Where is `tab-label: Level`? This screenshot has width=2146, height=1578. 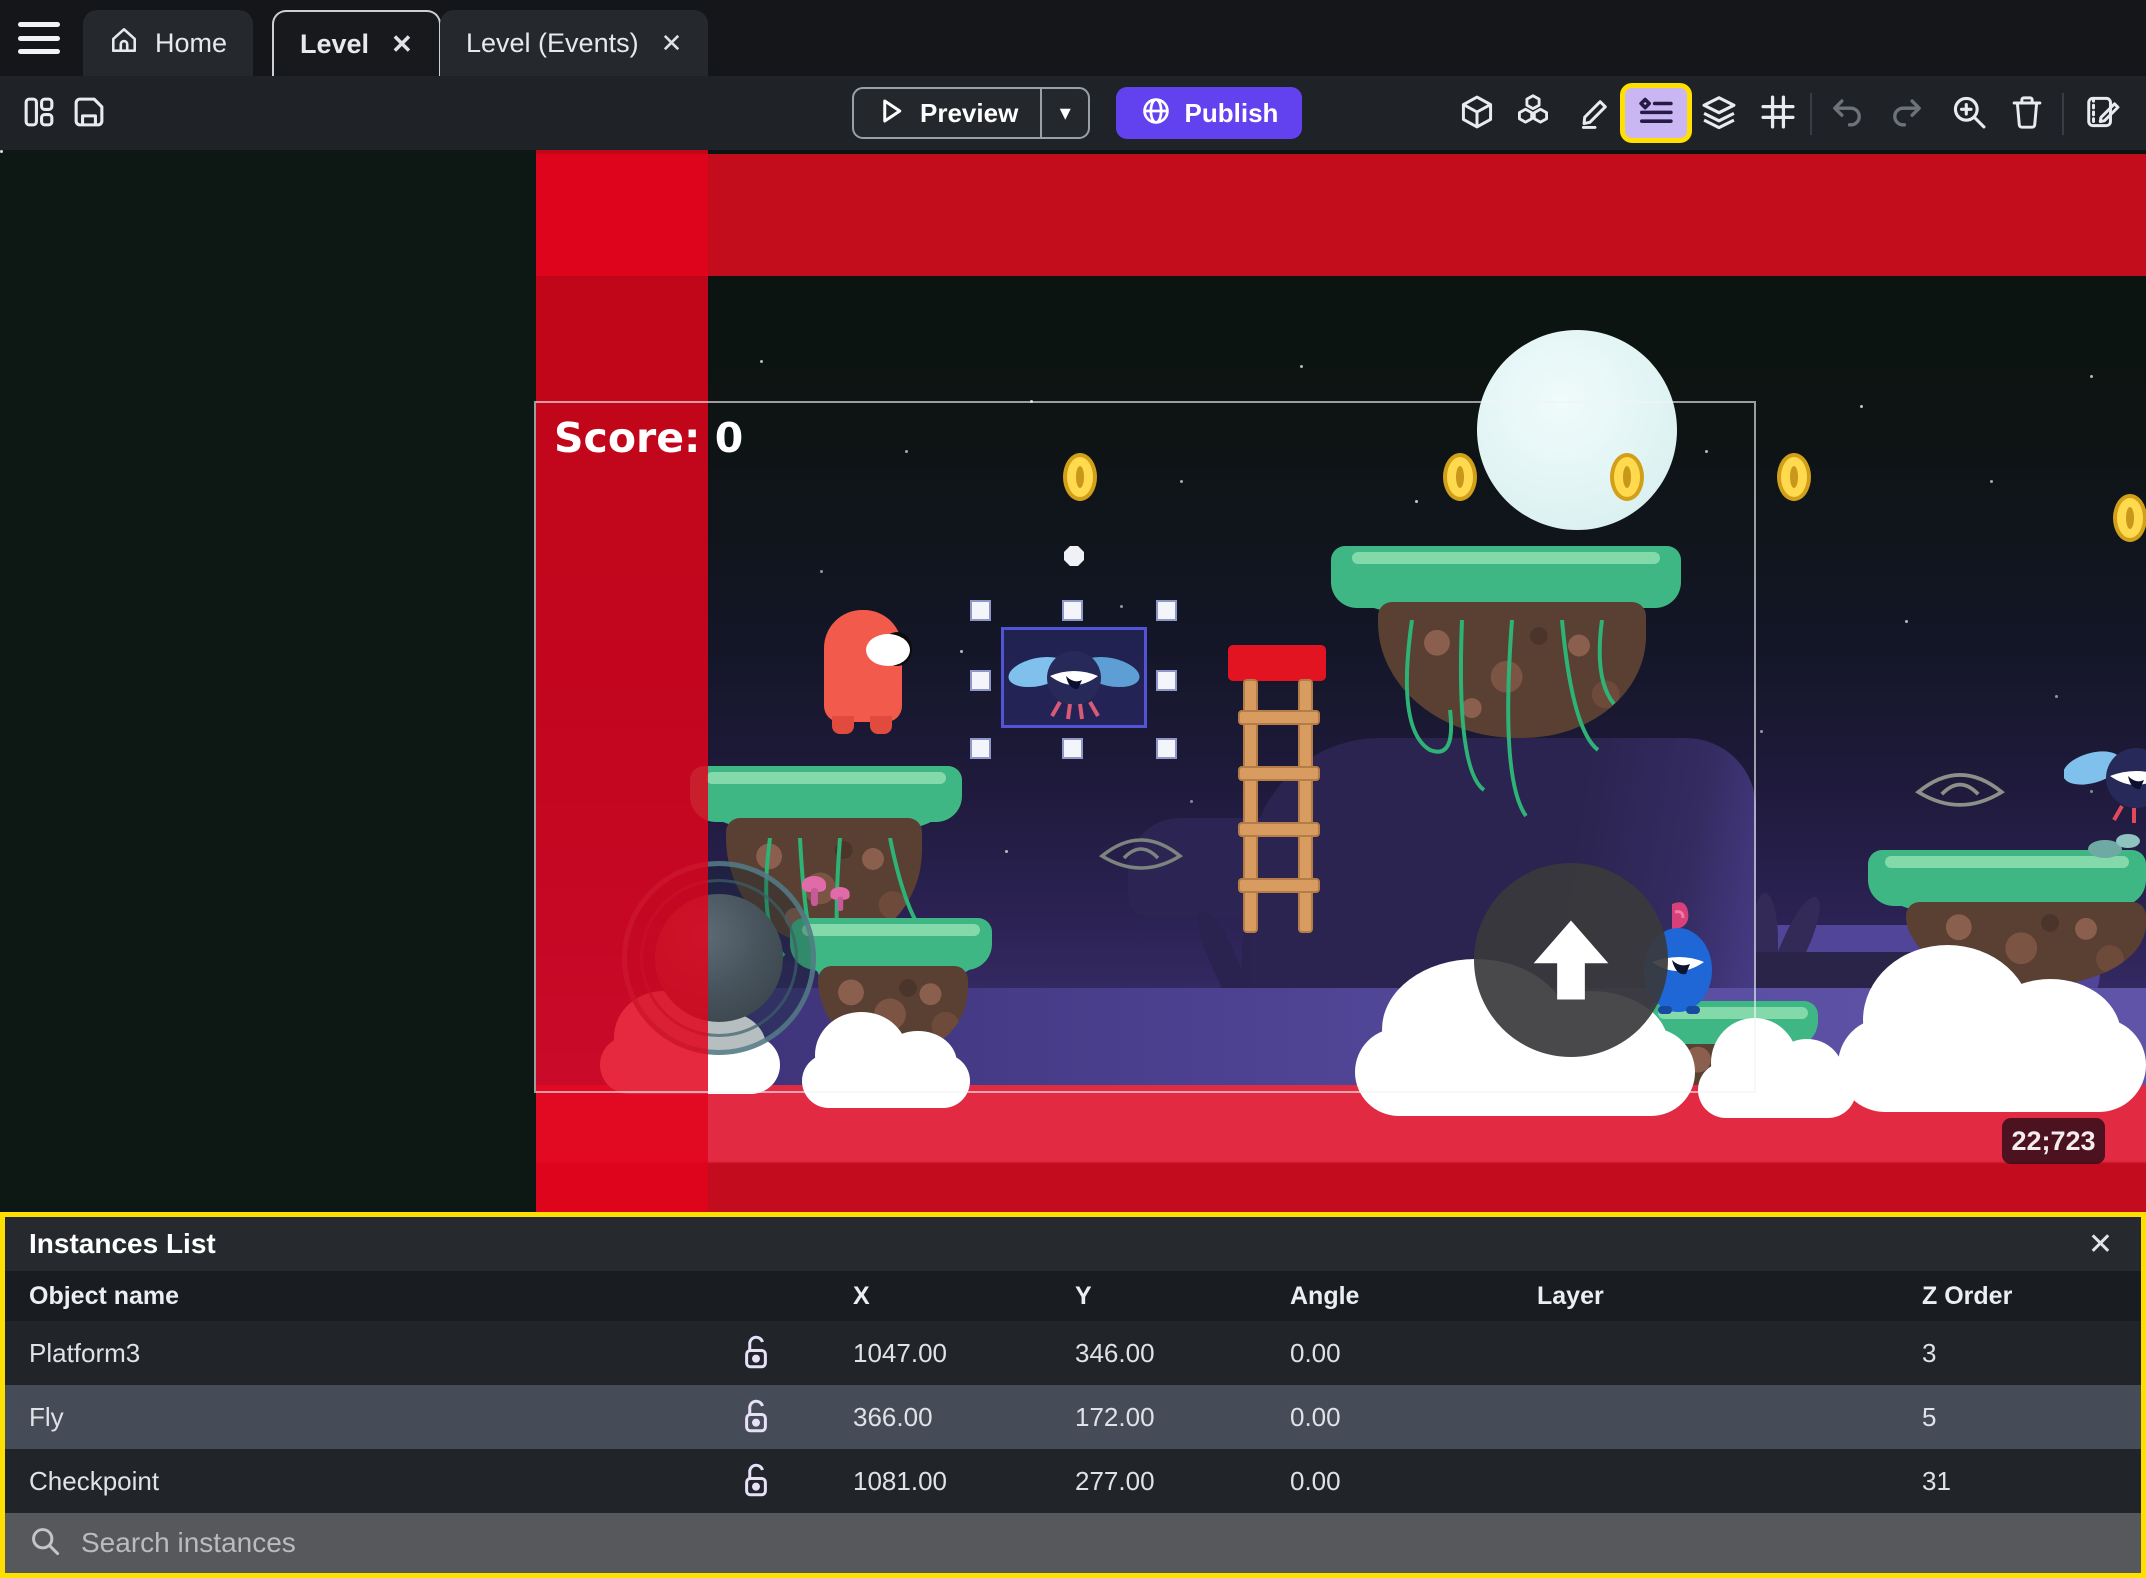
tab-label: Level is located at coordinates (335, 43).